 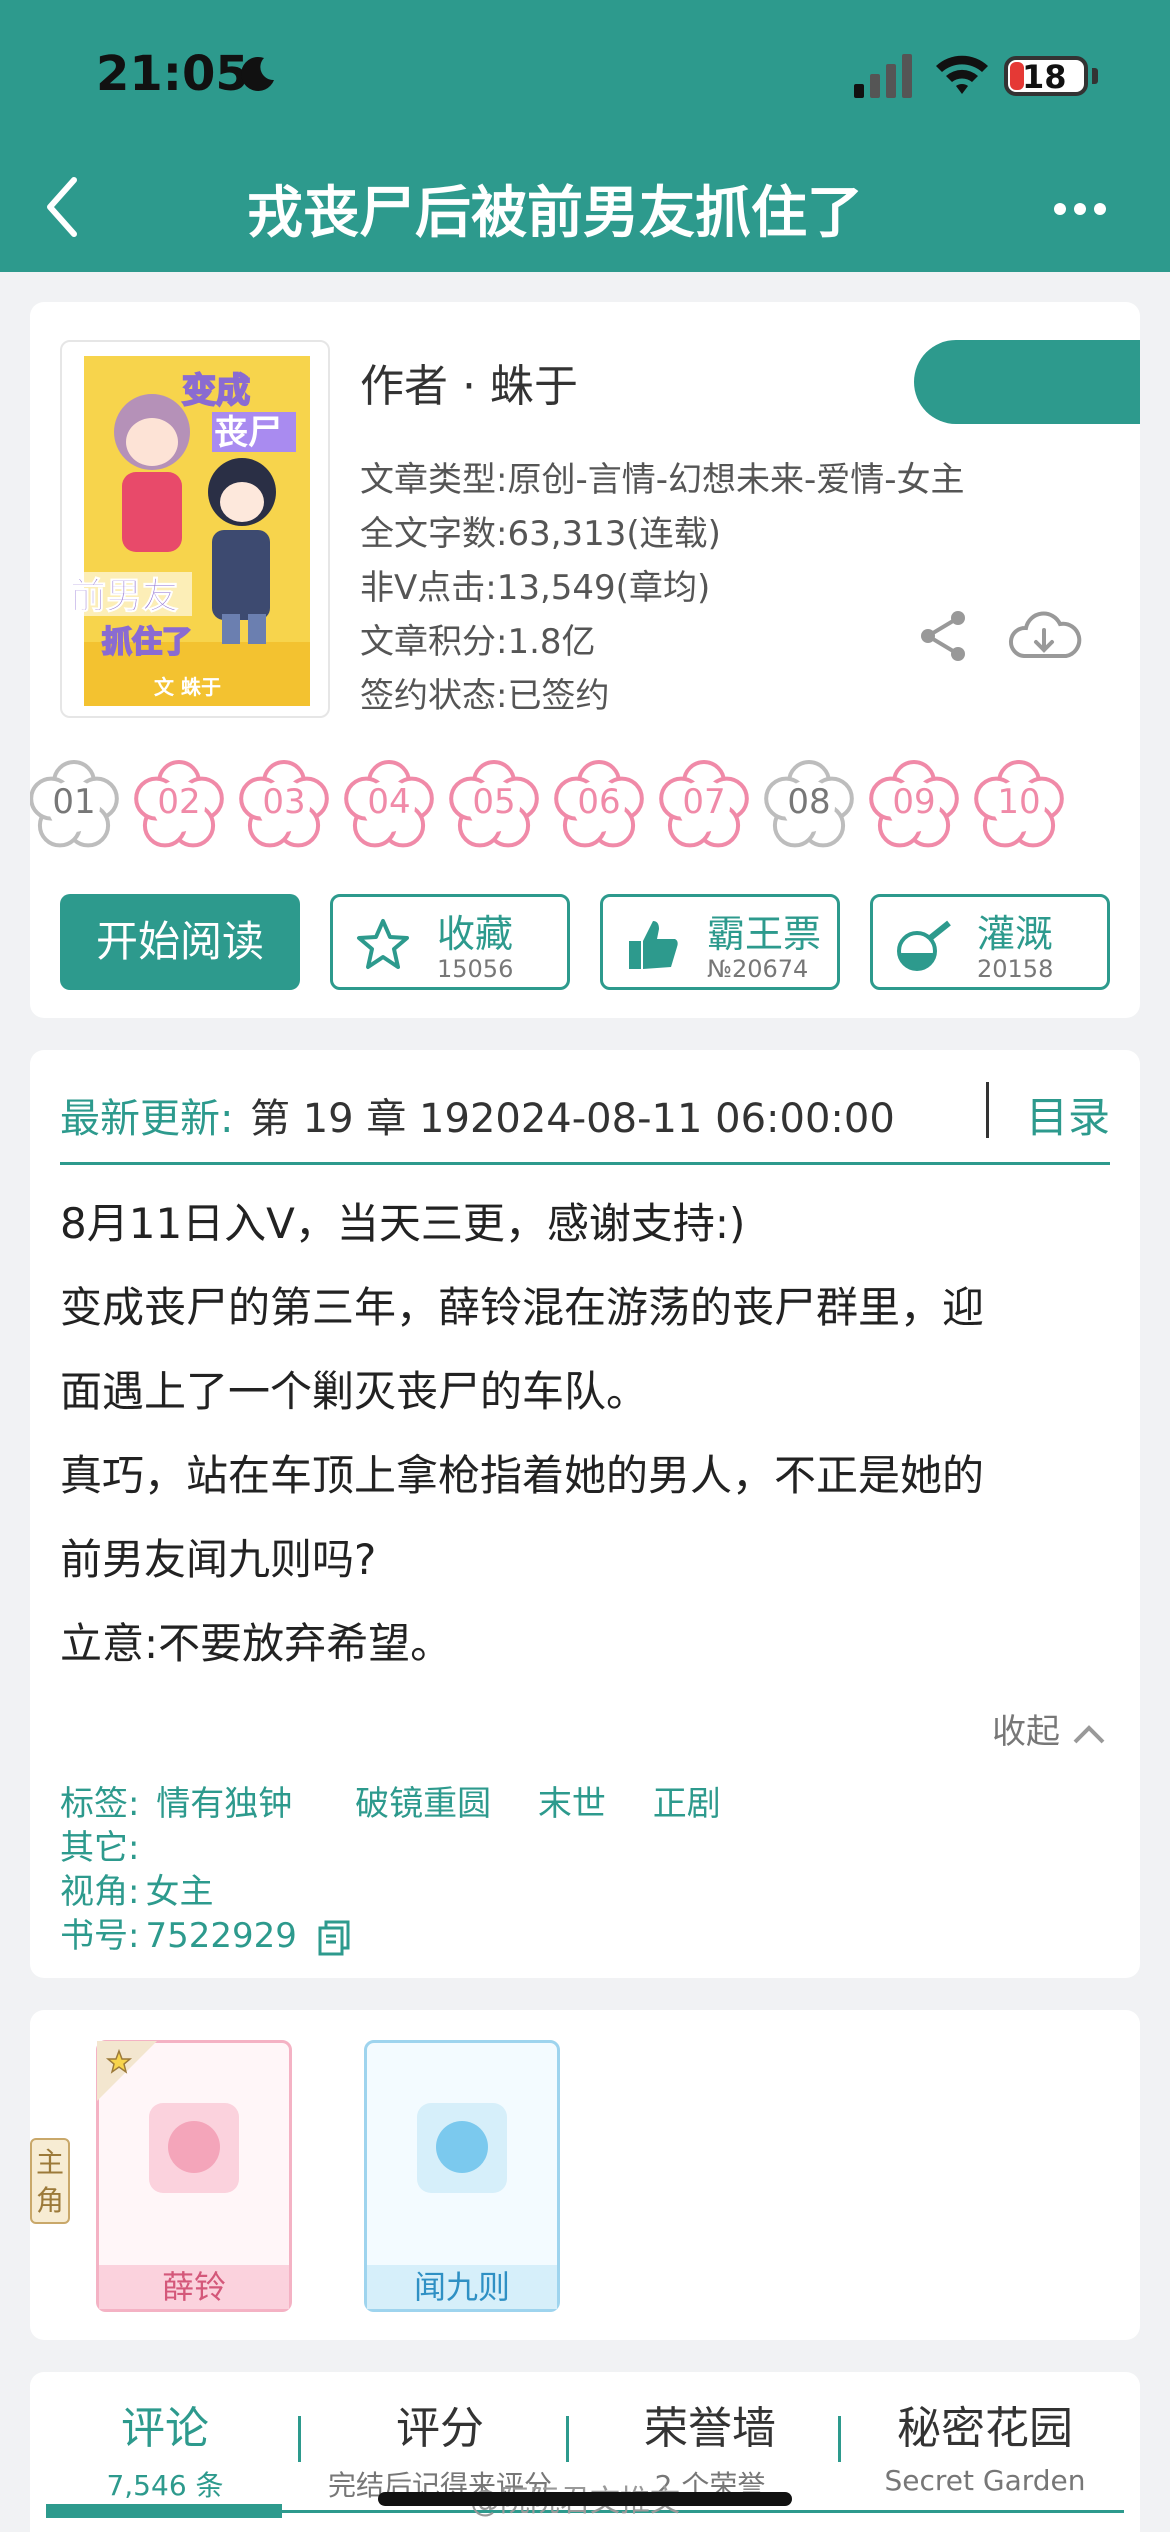 What do you see at coordinates (100, 1848) in the screenshot?
I see `other-row: 其它:` at bounding box center [100, 1848].